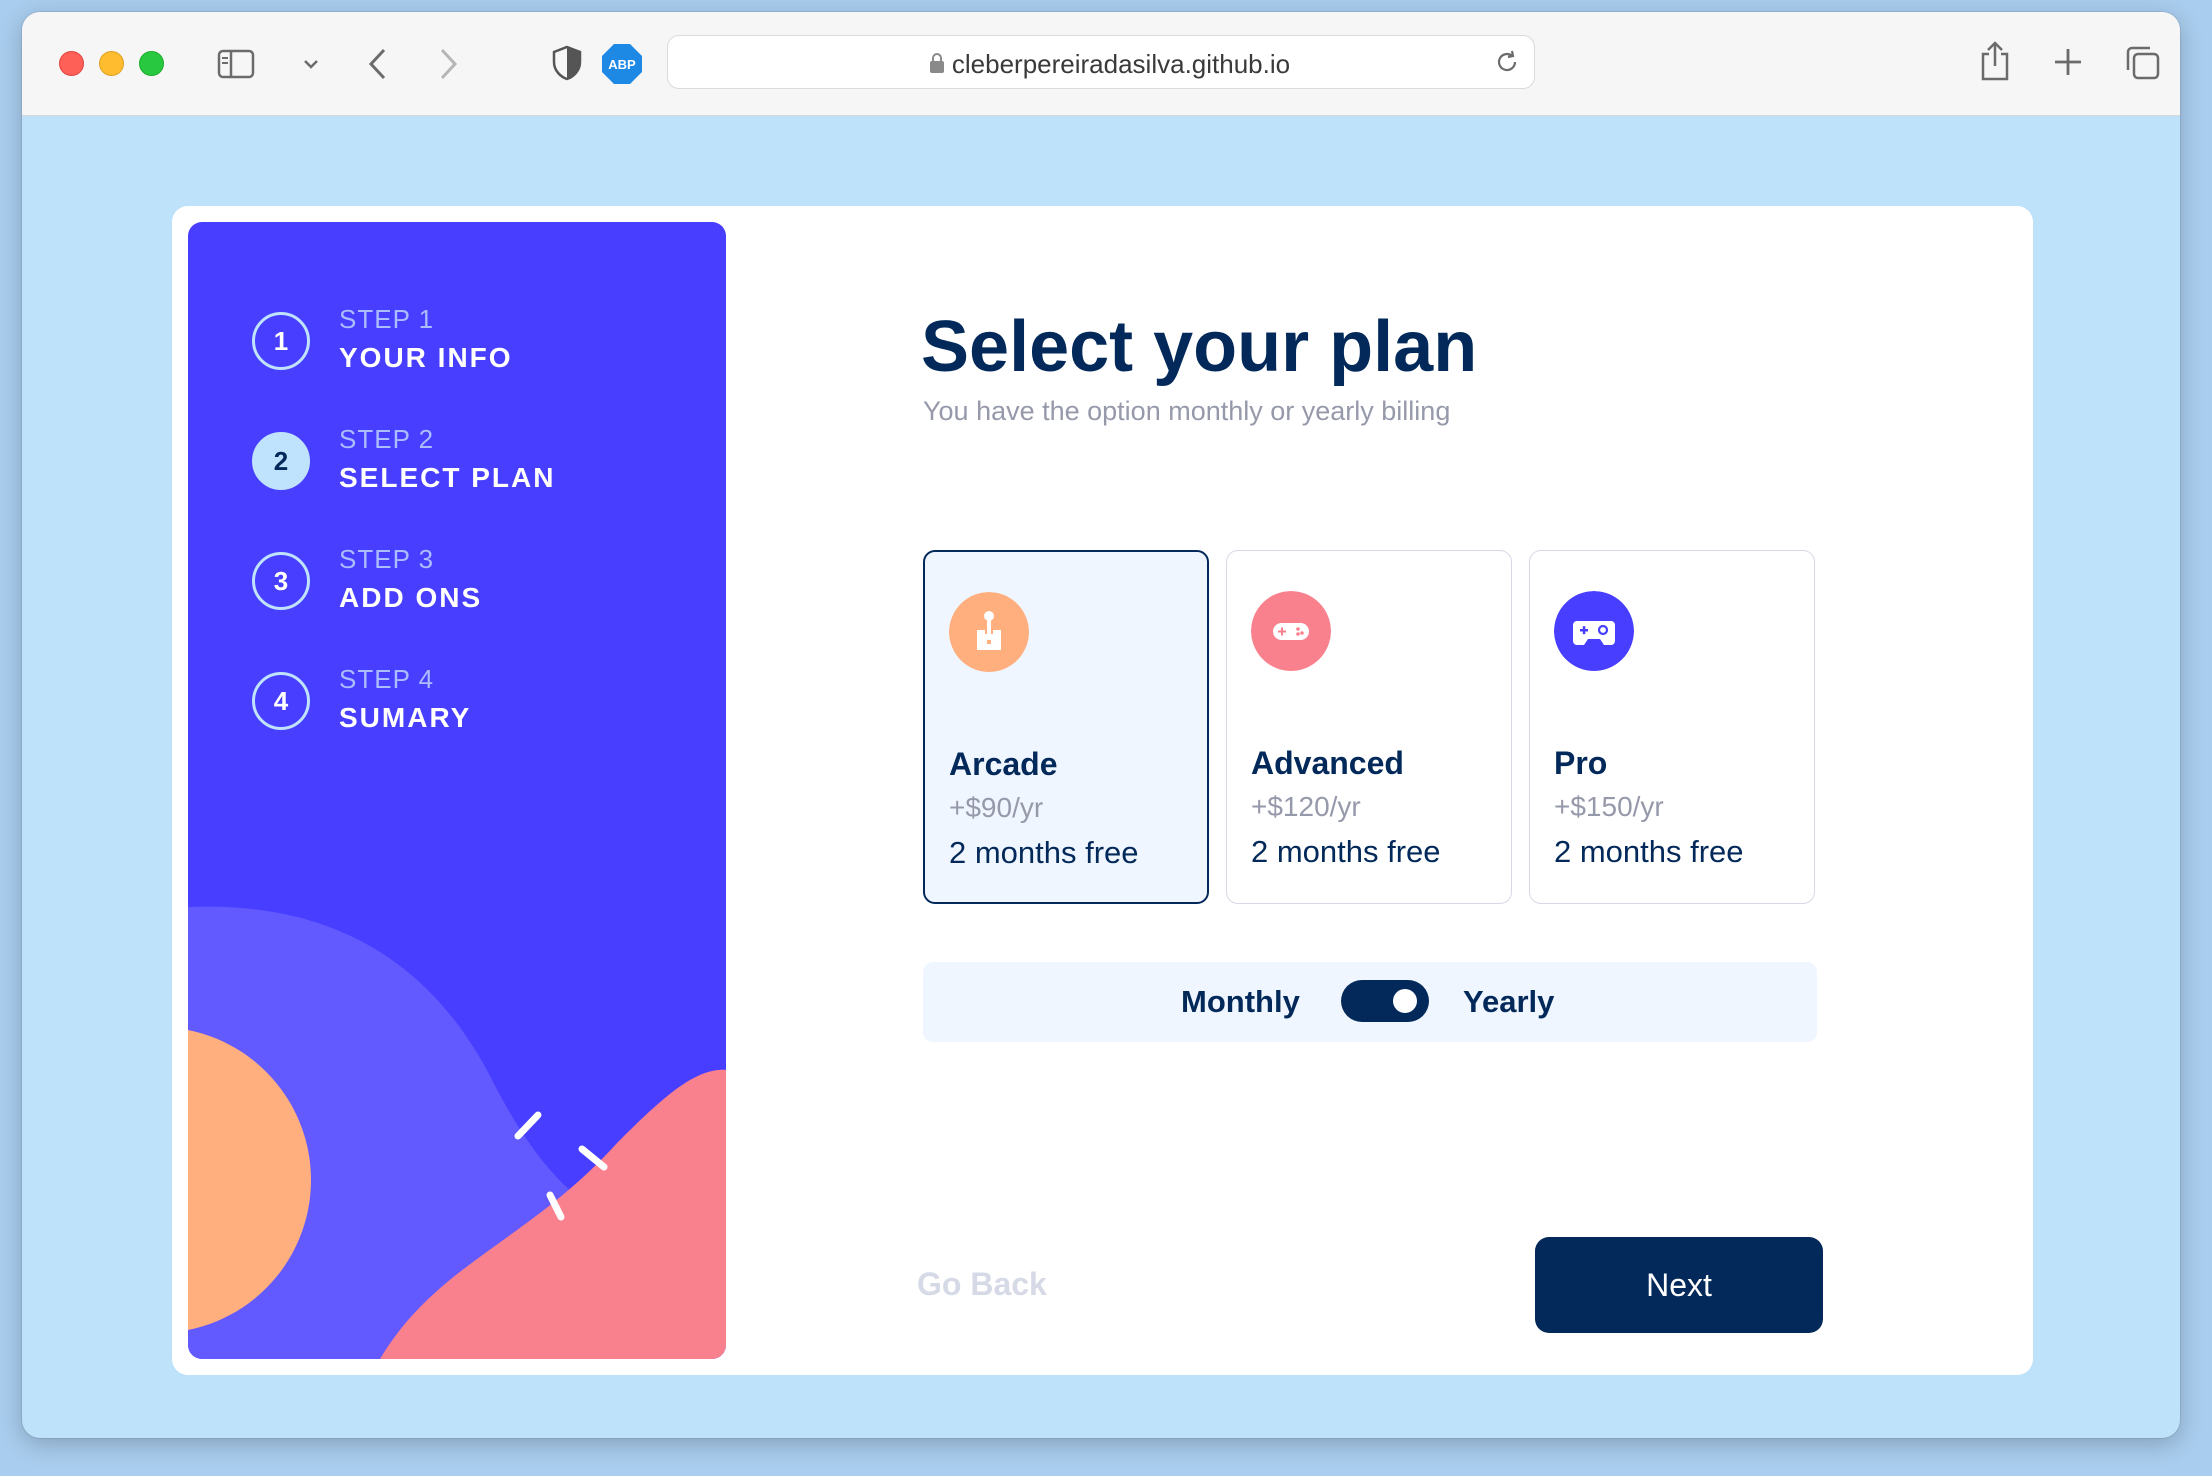 This screenshot has height=1476, width=2212. Describe the element at coordinates (311, 64) in the screenshot. I see `chevron-down-icon` at that location.